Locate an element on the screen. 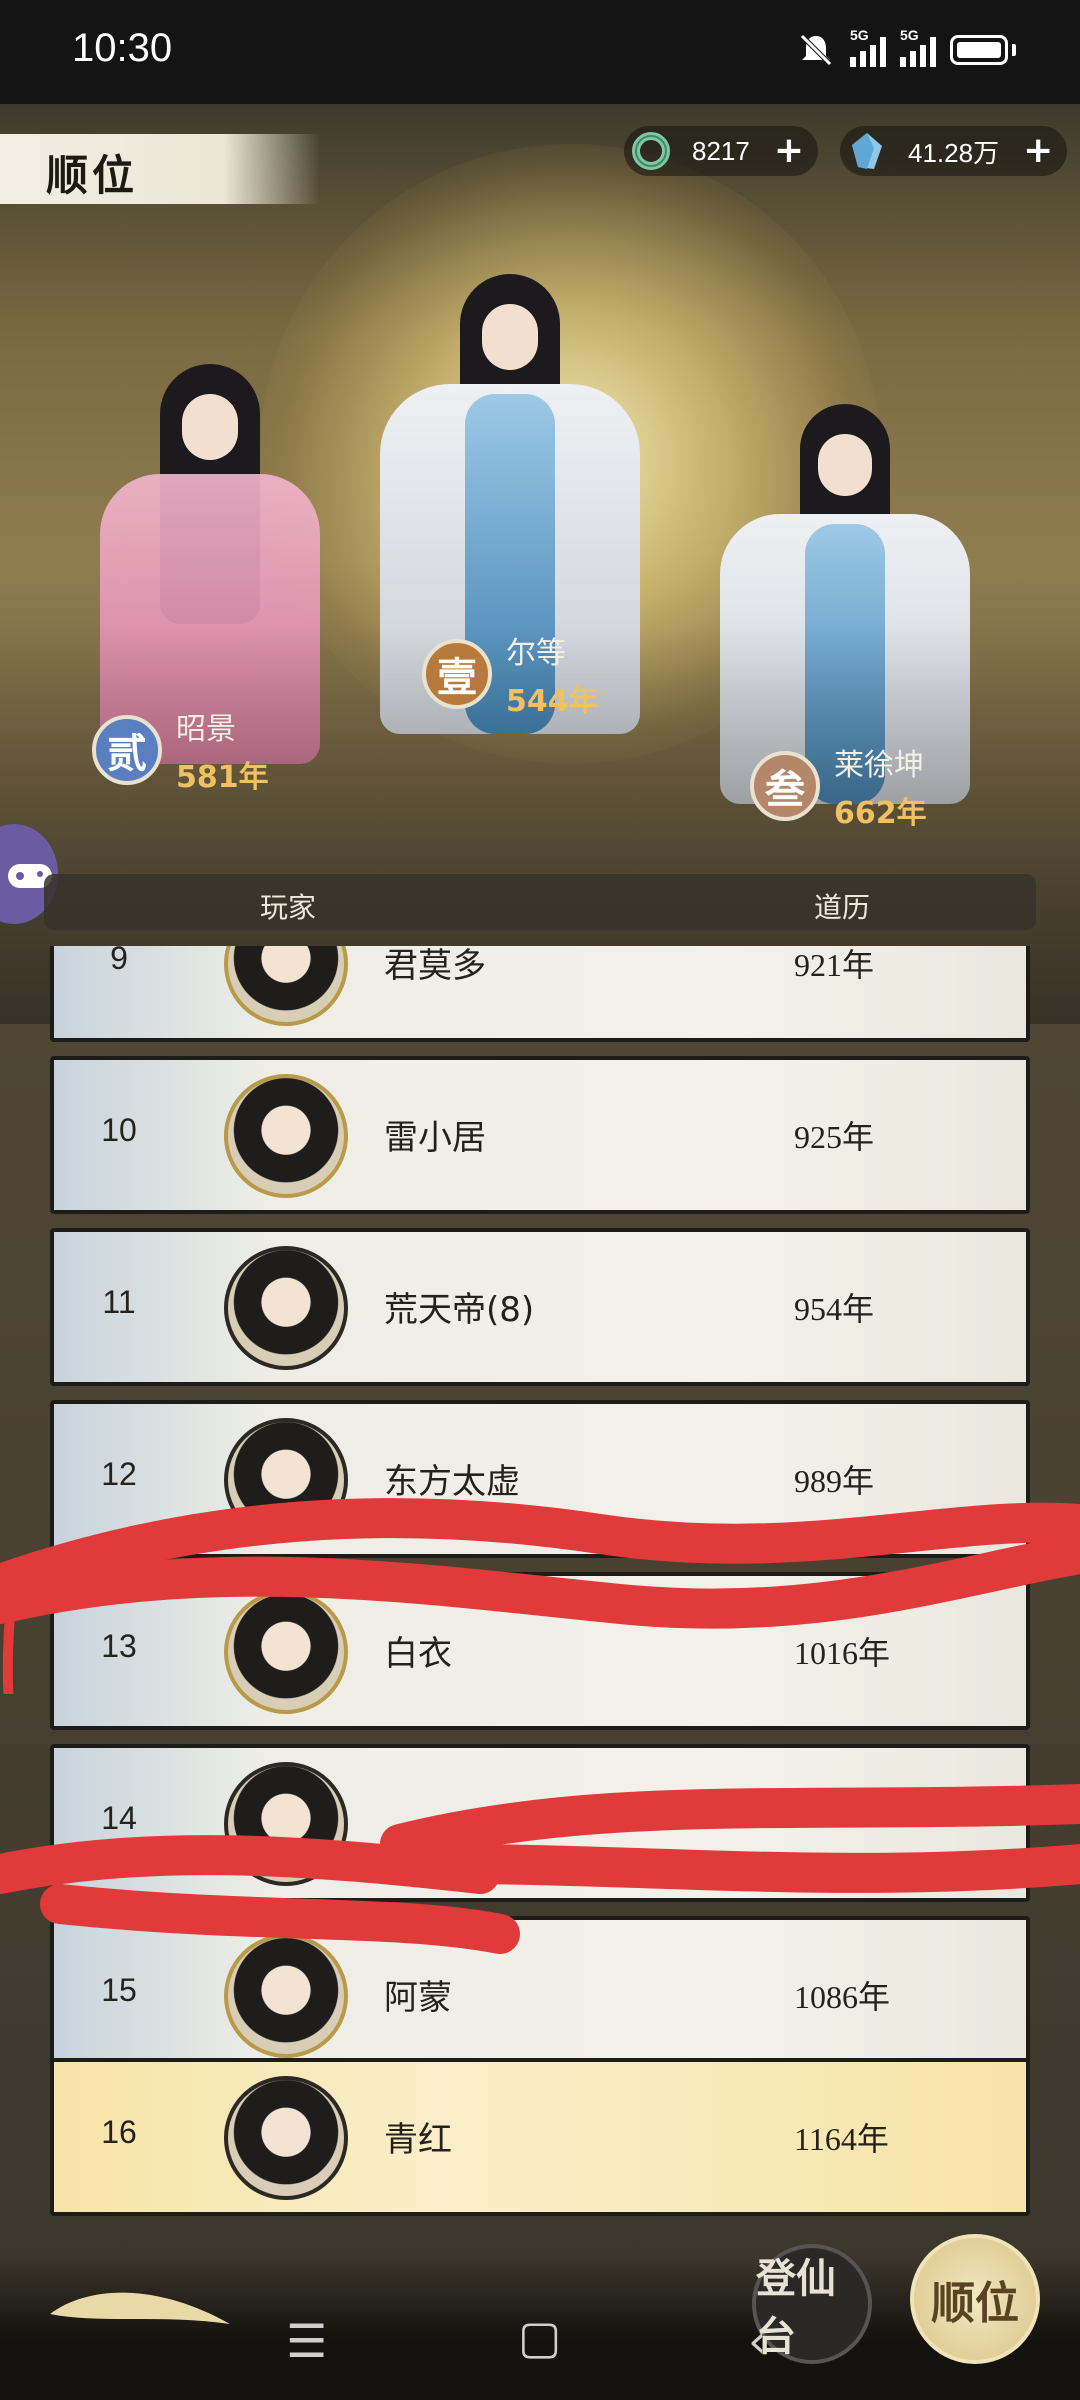 This screenshot has width=1080, height=2400. self-ranking-row: 16 青红 1164年 is located at coordinates (540, 2137).